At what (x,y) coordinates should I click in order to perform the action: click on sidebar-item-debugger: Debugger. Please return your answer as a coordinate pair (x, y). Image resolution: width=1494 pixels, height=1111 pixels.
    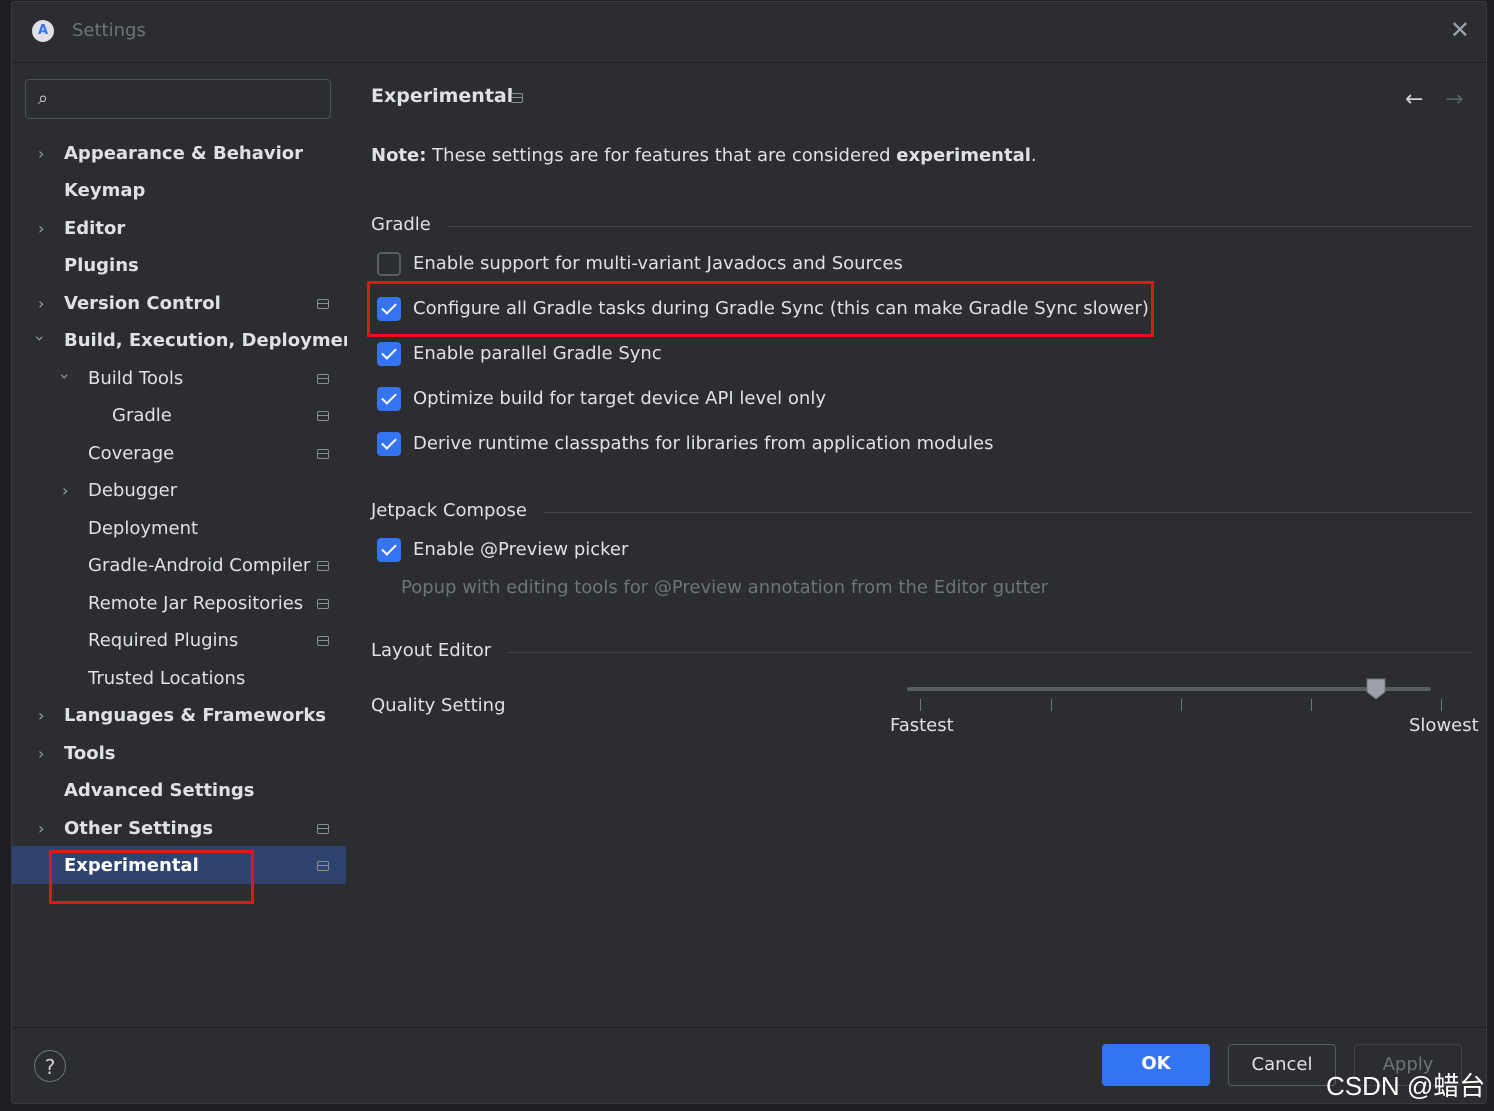
    Looking at the image, I should click on (132, 491).